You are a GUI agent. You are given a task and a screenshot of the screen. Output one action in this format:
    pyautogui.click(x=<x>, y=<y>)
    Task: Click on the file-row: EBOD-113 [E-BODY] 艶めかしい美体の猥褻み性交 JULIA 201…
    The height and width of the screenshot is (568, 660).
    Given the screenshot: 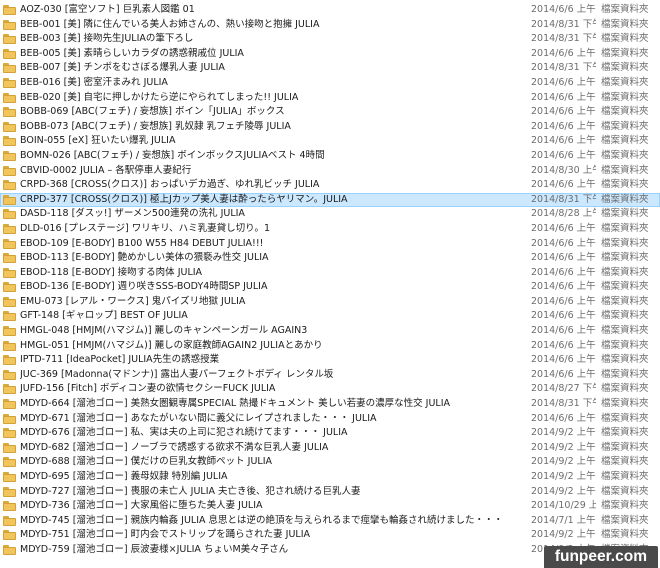 What is the action you would take?
    pyautogui.click(x=330, y=258)
    